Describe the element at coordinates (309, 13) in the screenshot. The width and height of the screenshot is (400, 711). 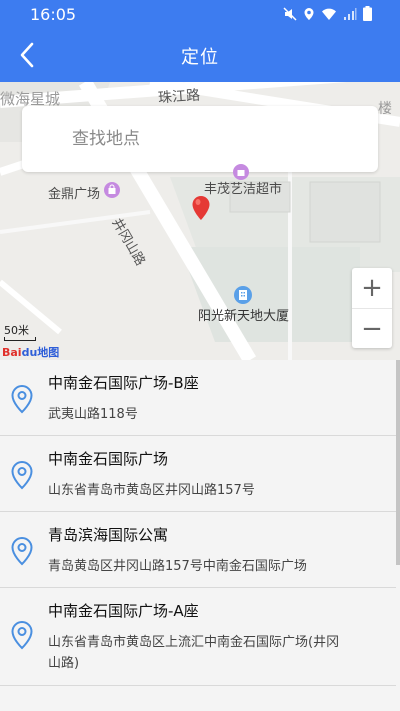
I see `location-status-icon` at that location.